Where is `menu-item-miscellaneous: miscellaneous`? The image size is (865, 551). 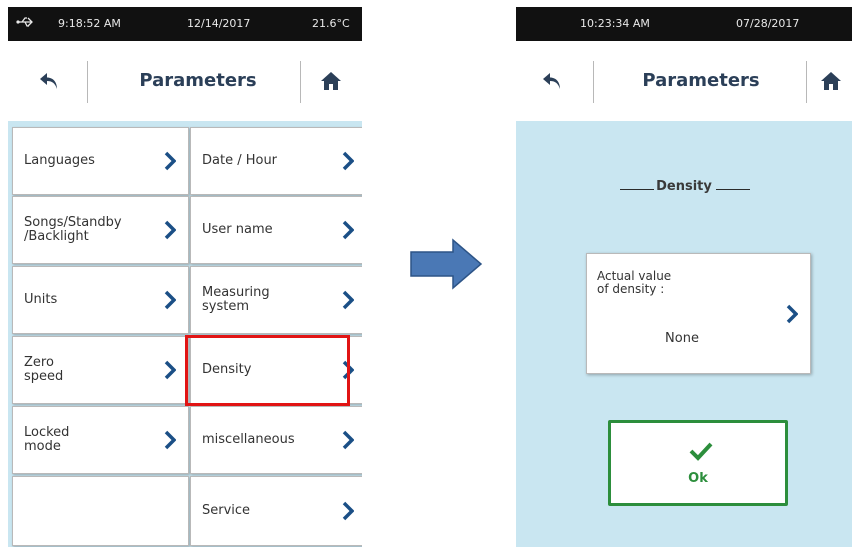
menu-item-miscellaneous: miscellaneous is located at coordinates (276, 440).